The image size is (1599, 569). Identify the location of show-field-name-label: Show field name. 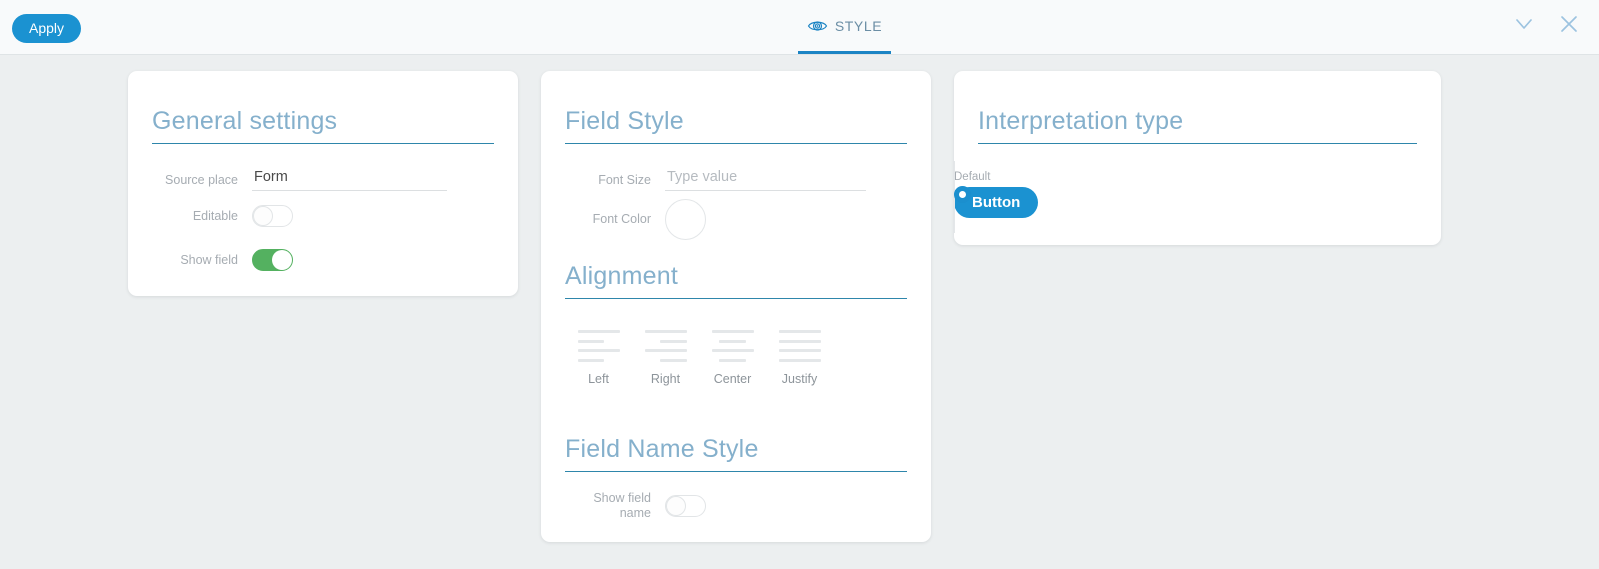
(608, 506).